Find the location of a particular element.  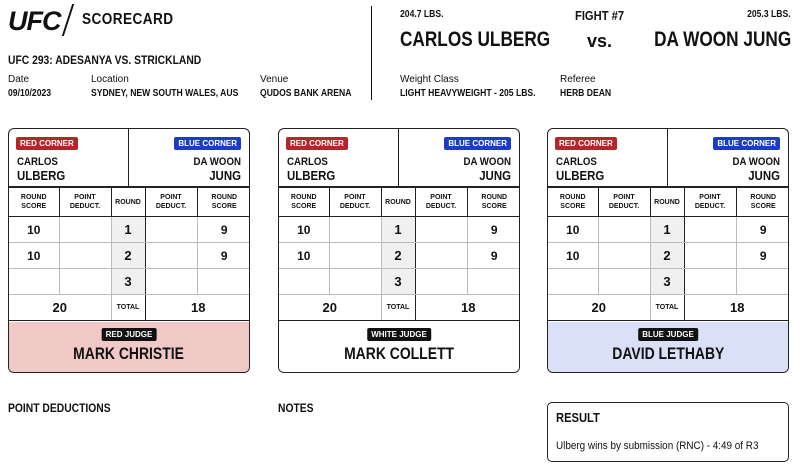

blue-fighter-weight: 205.3 LBS. is located at coordinates (769, 14).